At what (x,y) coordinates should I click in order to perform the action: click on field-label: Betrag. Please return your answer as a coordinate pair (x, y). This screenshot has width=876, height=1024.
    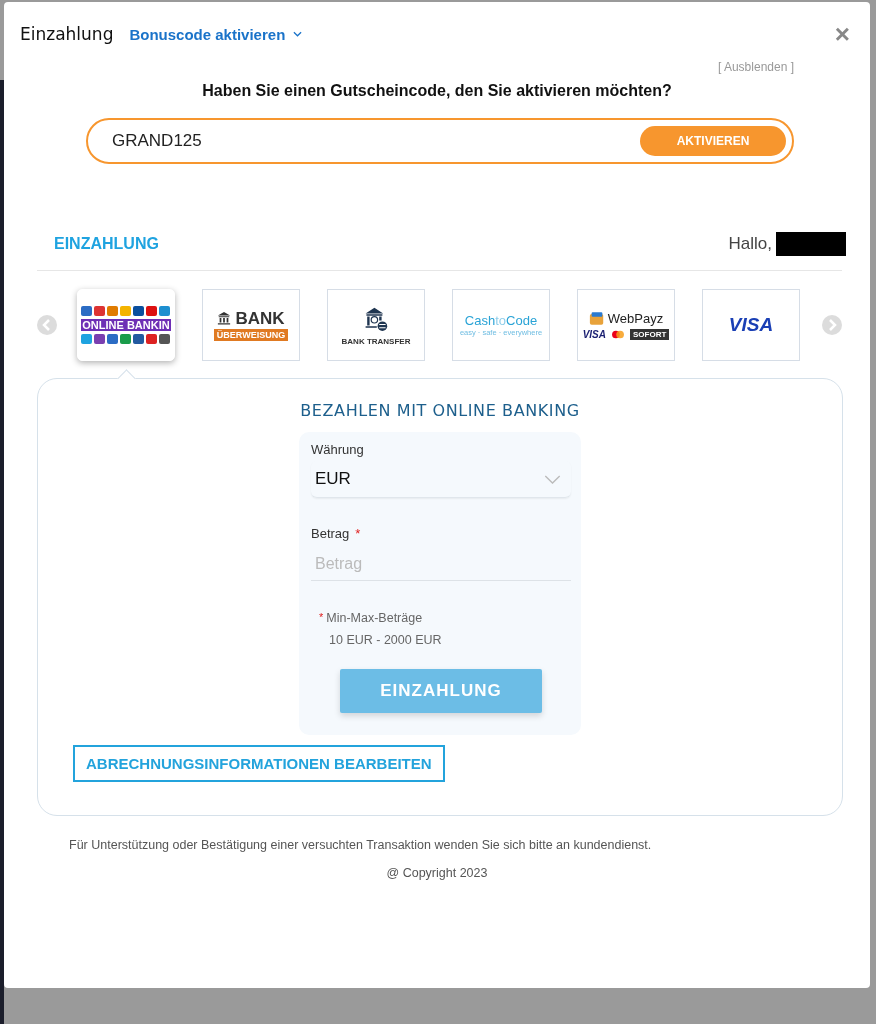
    Looking at the image, I should click on (330, 533).